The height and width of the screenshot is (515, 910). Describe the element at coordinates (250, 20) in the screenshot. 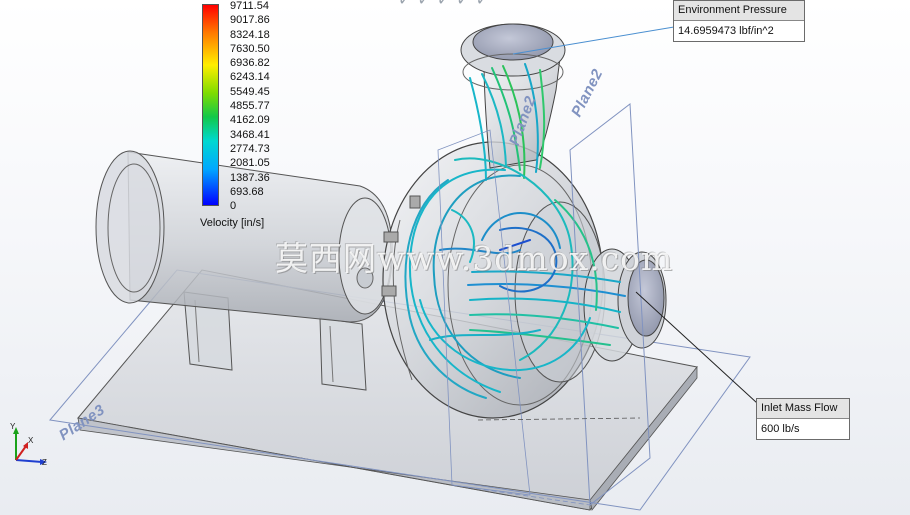

I see `legend-tick: 9017.86` at that location.